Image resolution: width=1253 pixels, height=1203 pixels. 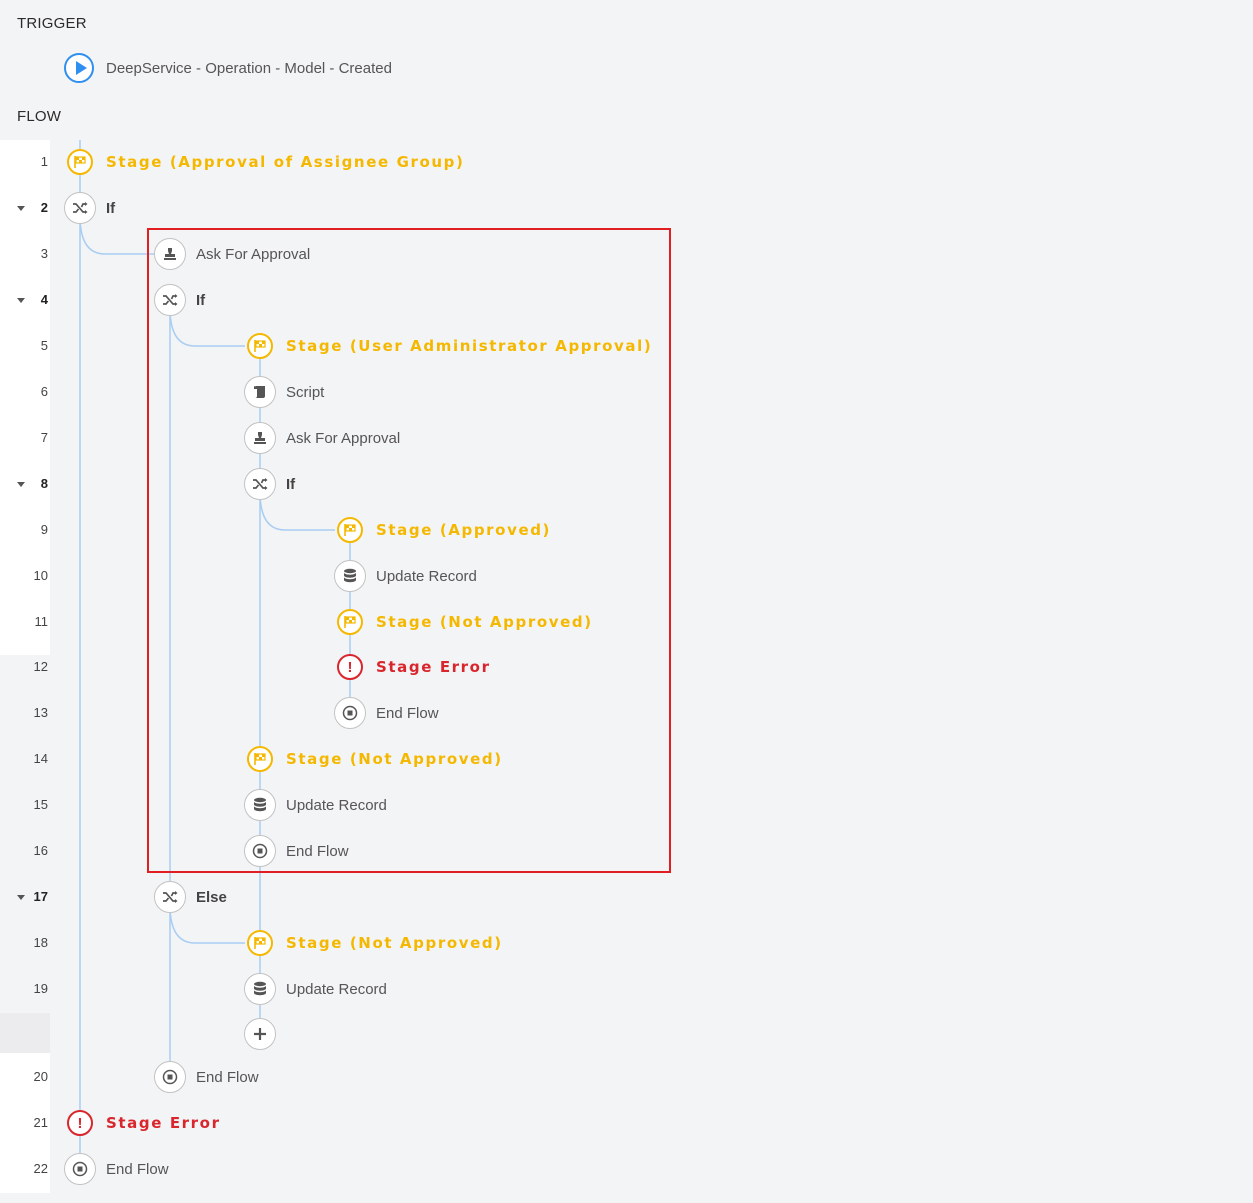 What do you see at coordinates (44, 529) in the screenshot?
I see `line-number: 9` at bounding box center [44, 529].